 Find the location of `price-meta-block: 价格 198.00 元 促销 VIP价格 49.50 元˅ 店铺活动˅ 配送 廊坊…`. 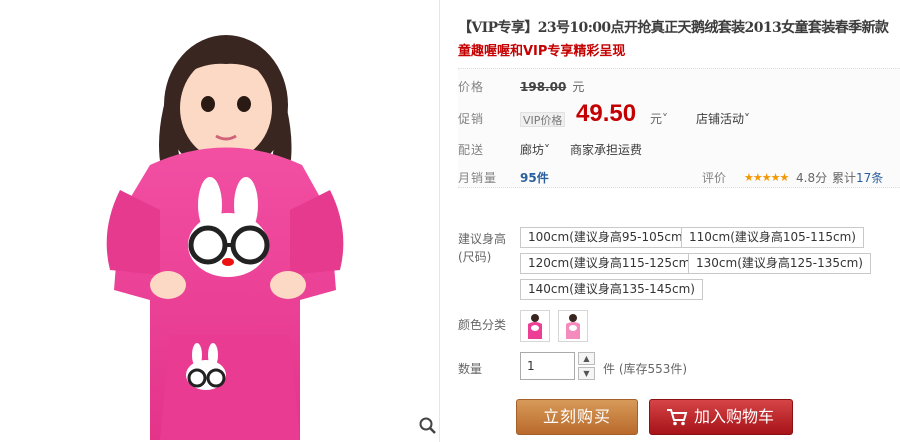

price-meta-block: 价格 198.00 元 促销 VIP价格 49.50 元˅ 店铺活动˅ 配送 廊坊… is located at coordinates (679, 128).